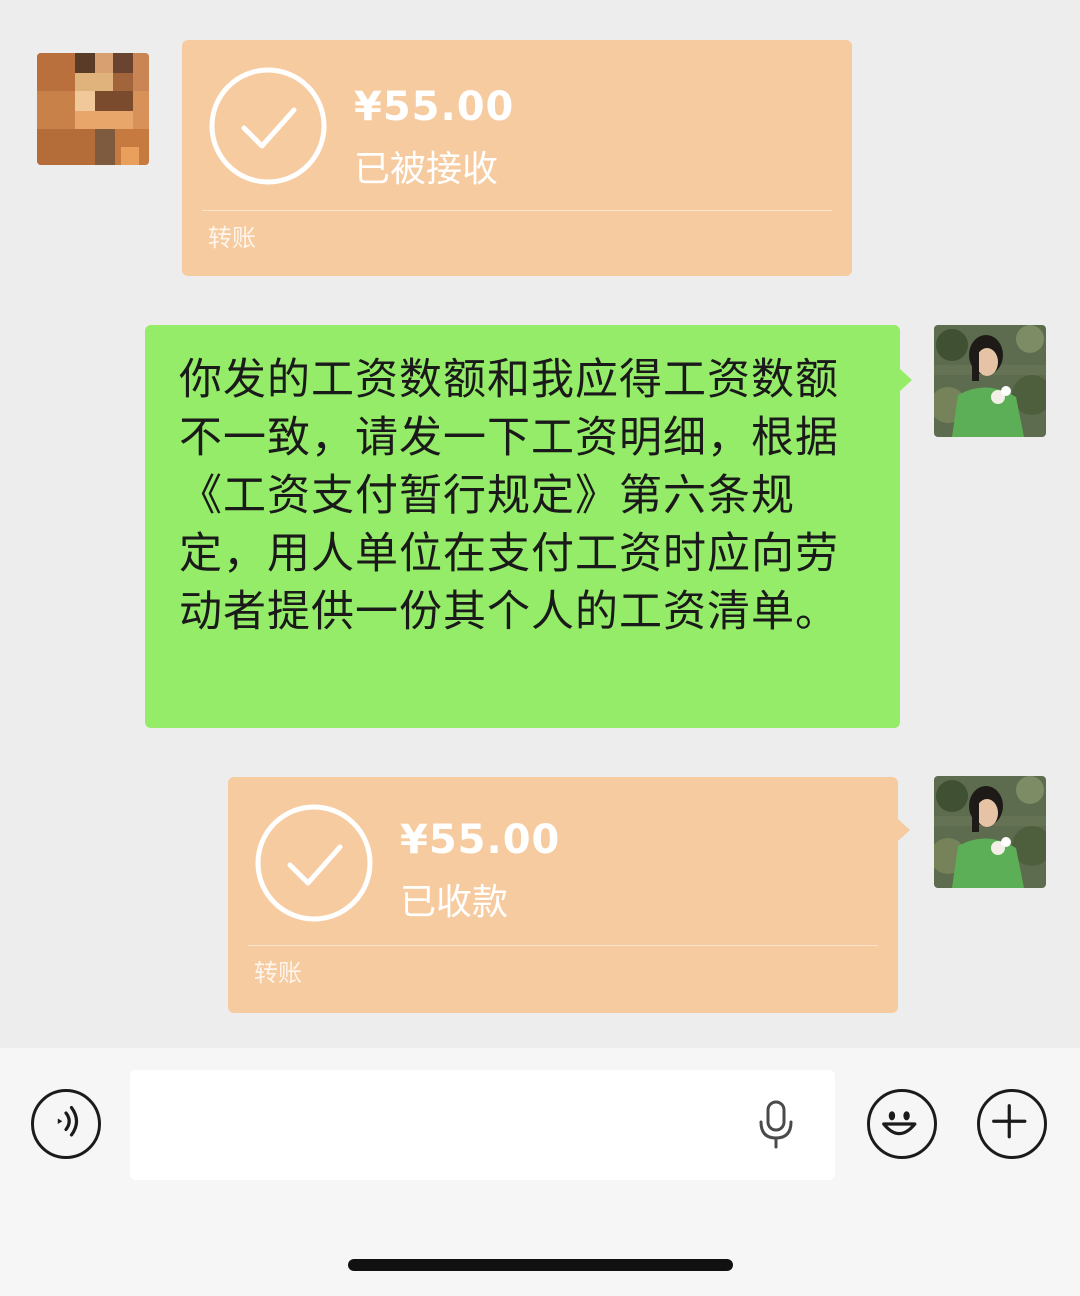 This screenshot has width=1080, height=1296. I want to click on home-indicator, so click(540, 1265).